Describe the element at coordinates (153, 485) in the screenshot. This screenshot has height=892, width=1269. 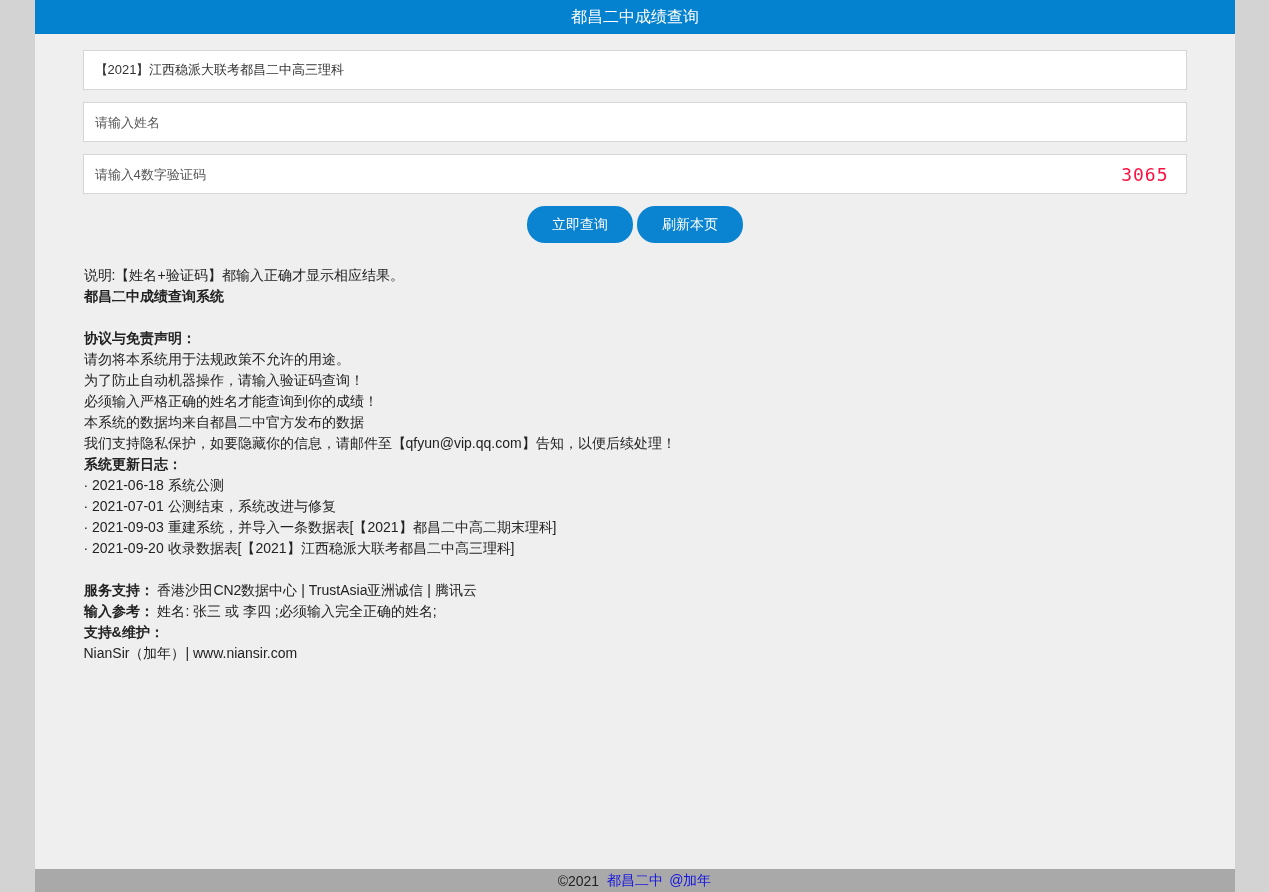
I see `info-text: · 2021-06-18 系统公测` at that location.